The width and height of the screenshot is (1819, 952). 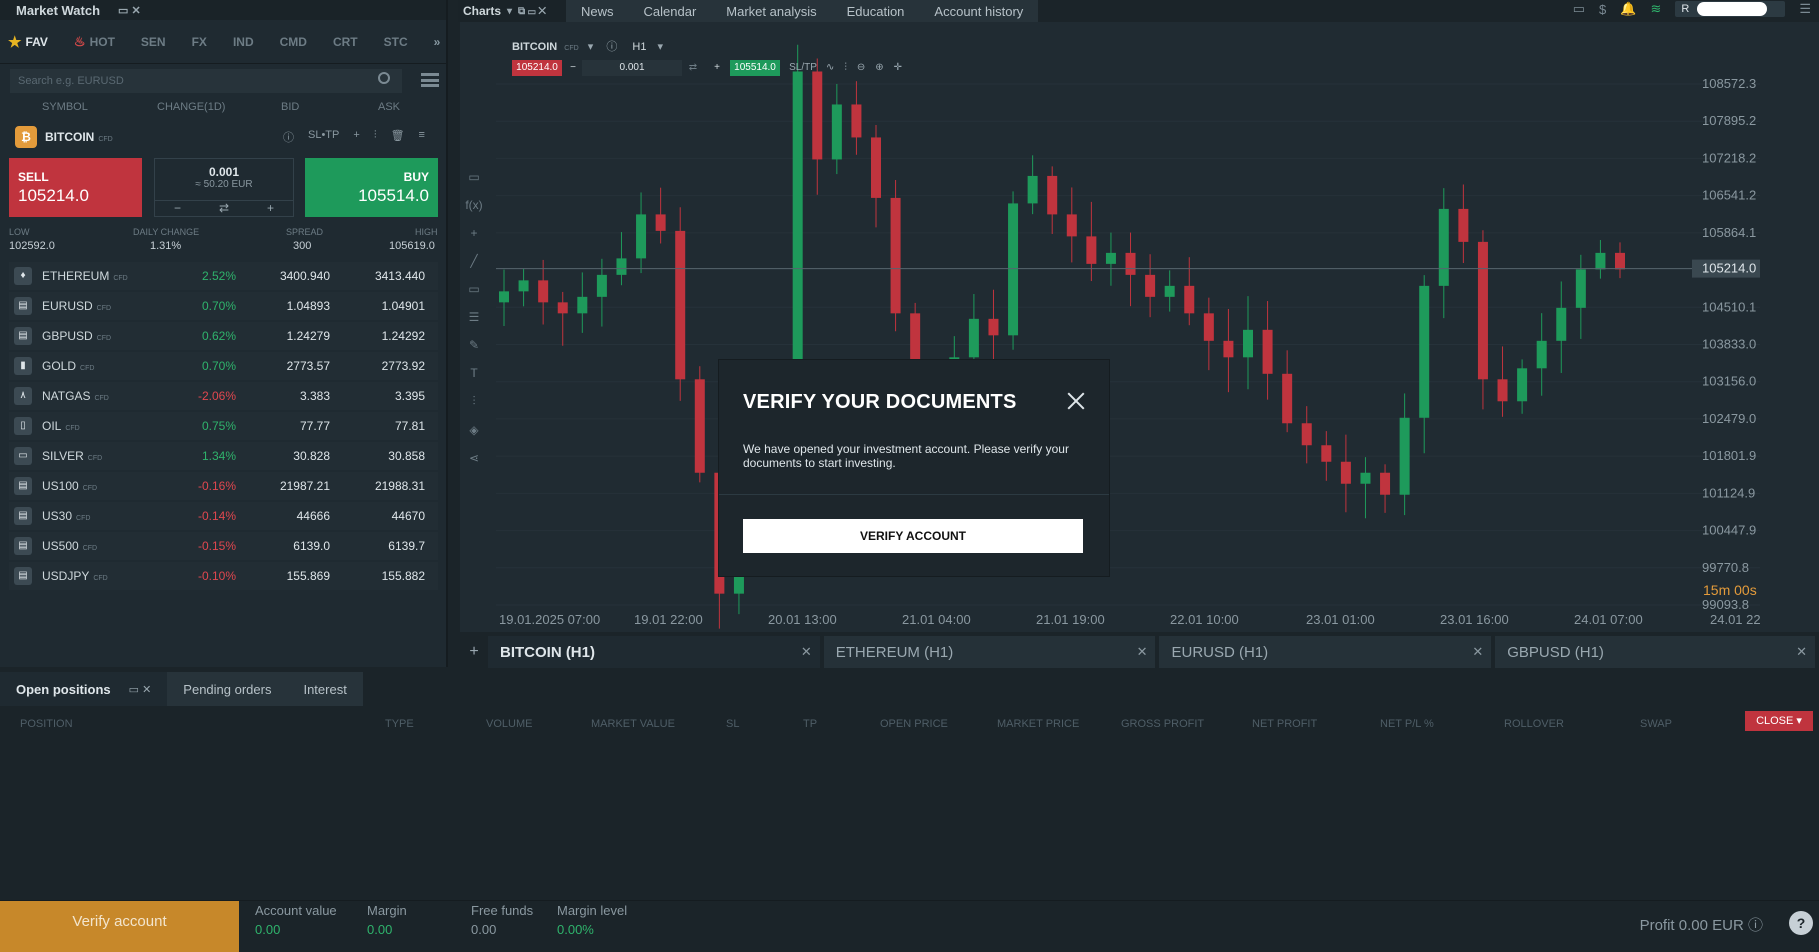 I want to click on window-icon: ⧉ ▭ ✕, so click(x=532, y=11).